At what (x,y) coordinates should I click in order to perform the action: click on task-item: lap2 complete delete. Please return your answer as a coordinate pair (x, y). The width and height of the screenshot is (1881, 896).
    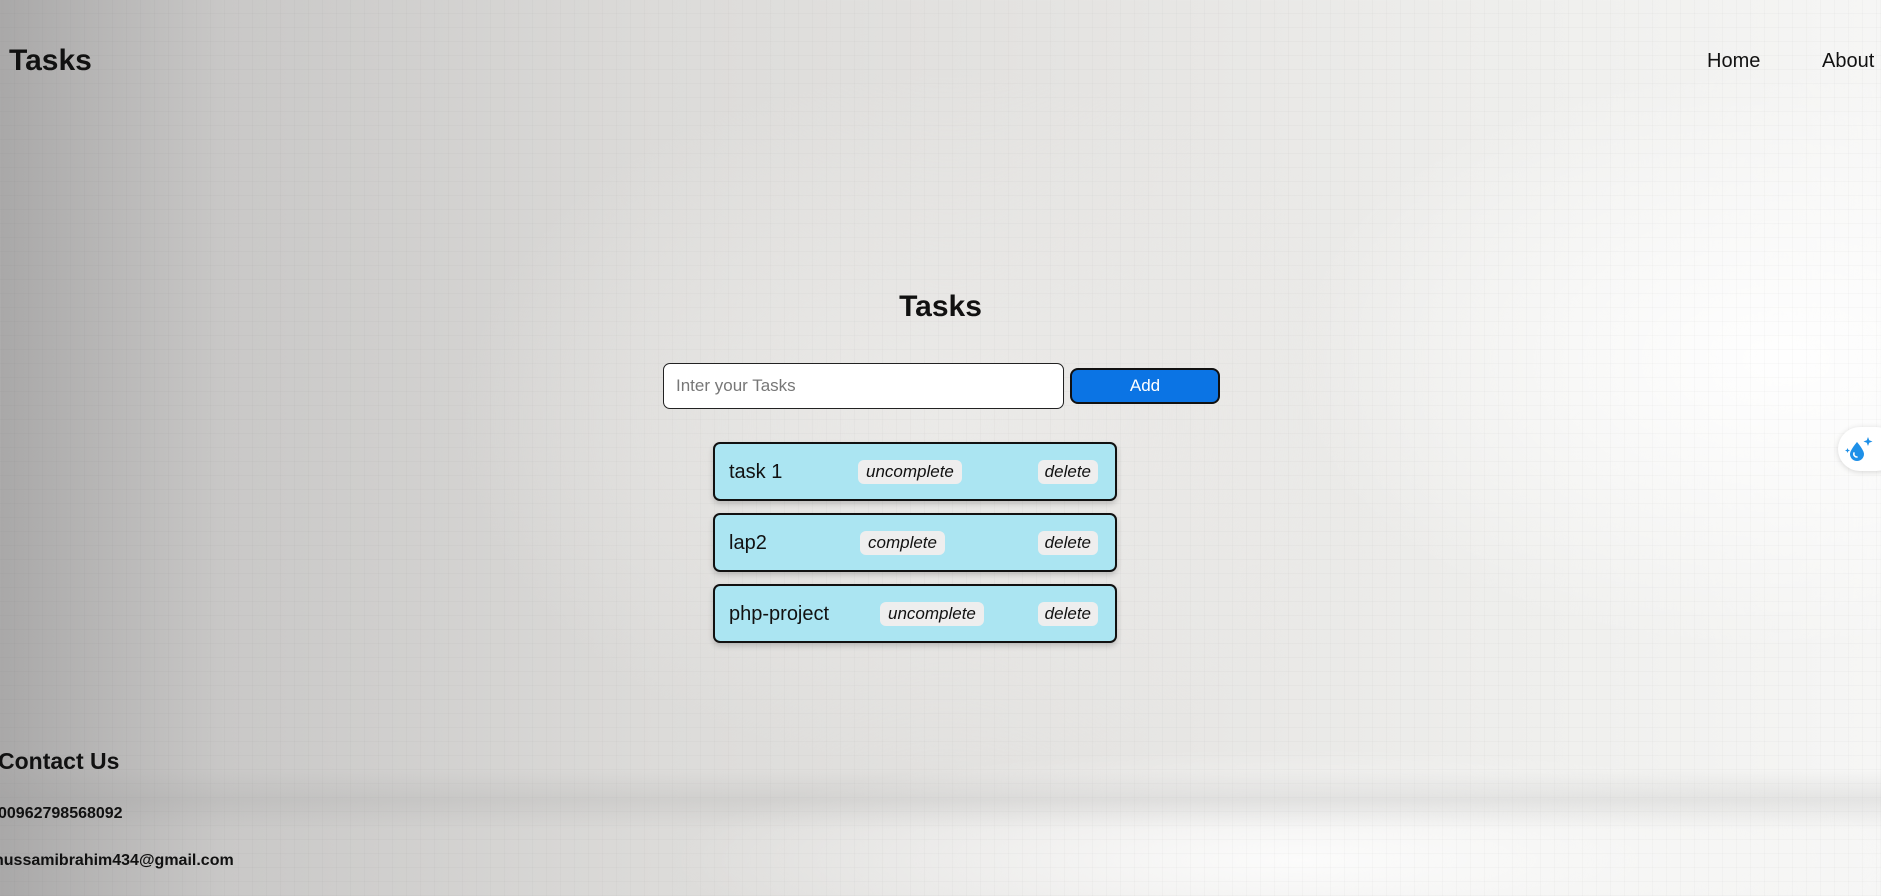
    Looking at the image, I should click on (915, 542).